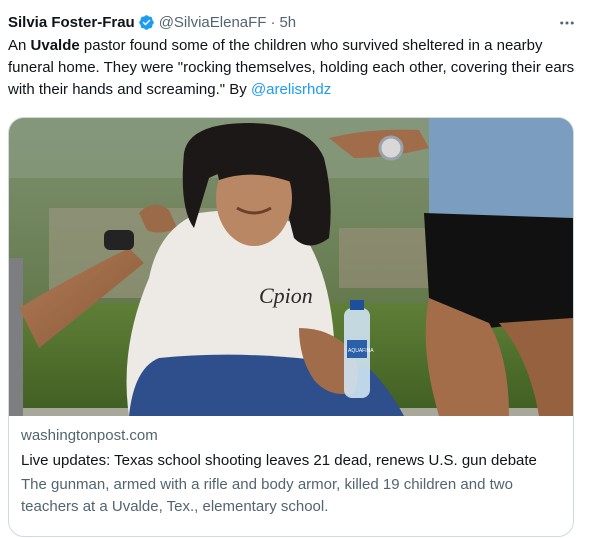 The width and height of the screenshot is (594, 538). I want to click on card-domain: washingtonpost.com, so click(89, 435).